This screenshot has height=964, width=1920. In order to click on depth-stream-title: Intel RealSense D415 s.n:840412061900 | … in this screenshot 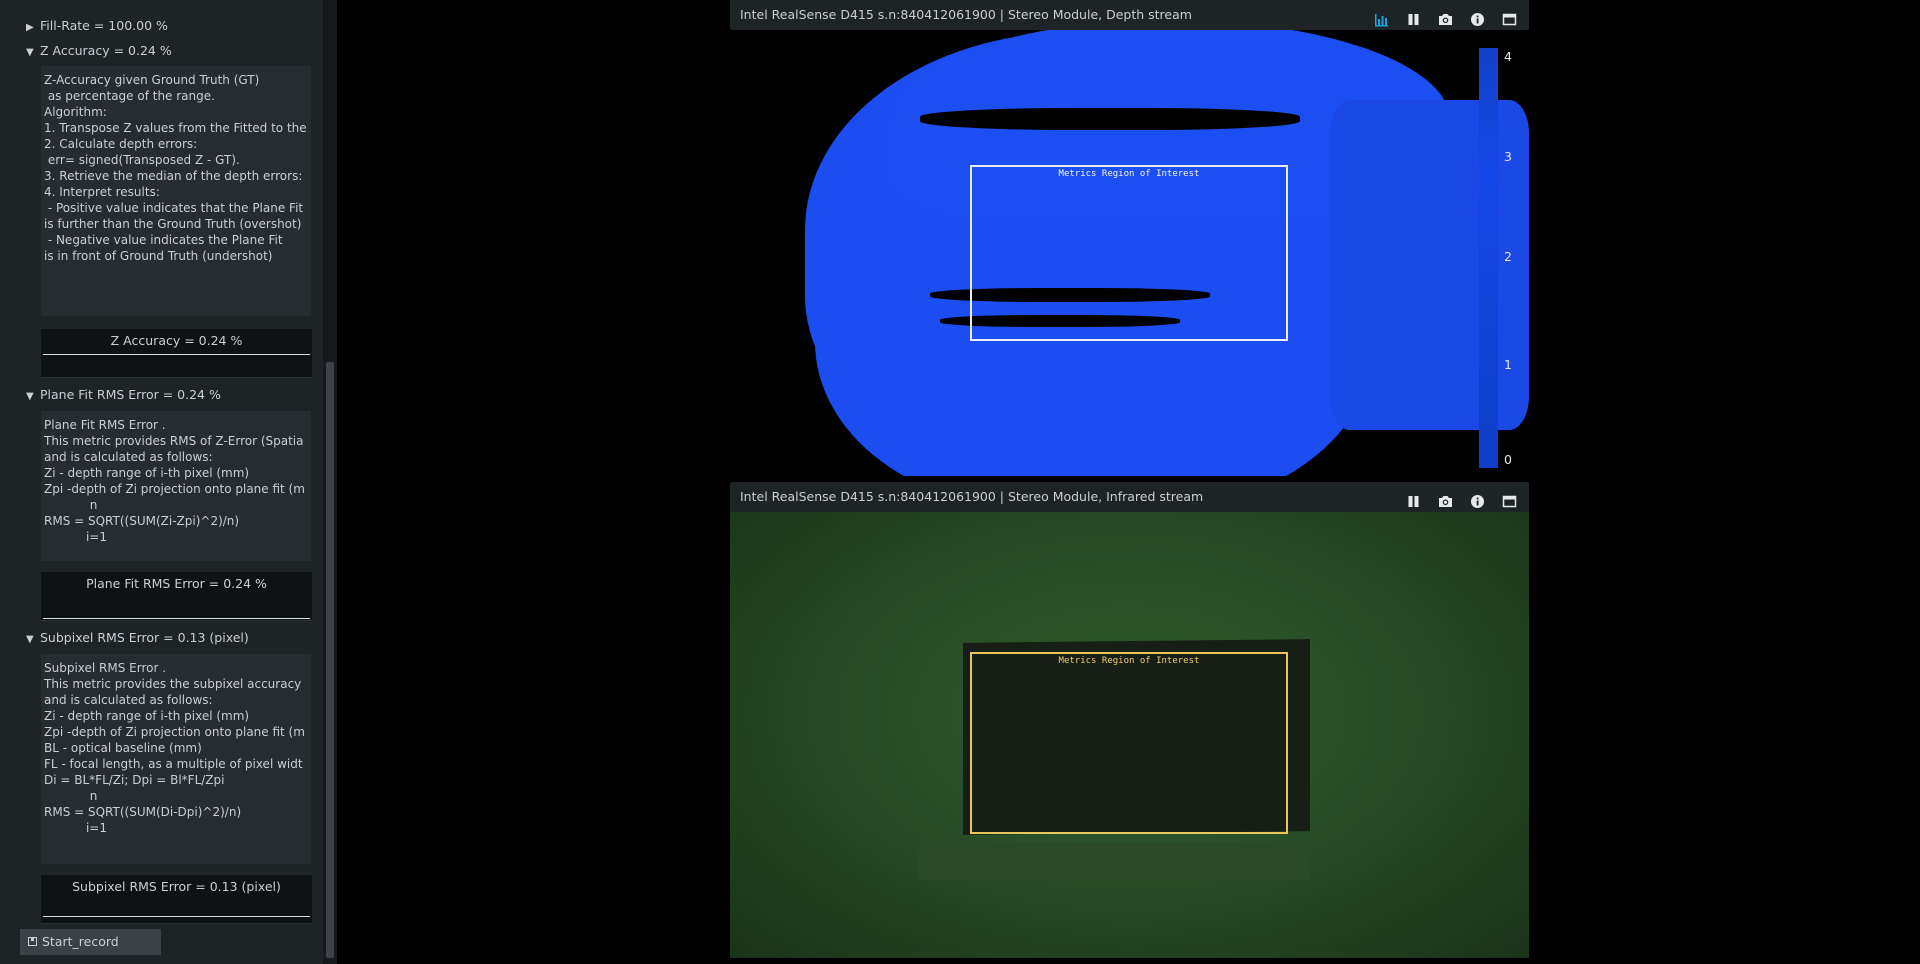, I will do `click(966, 14)`.